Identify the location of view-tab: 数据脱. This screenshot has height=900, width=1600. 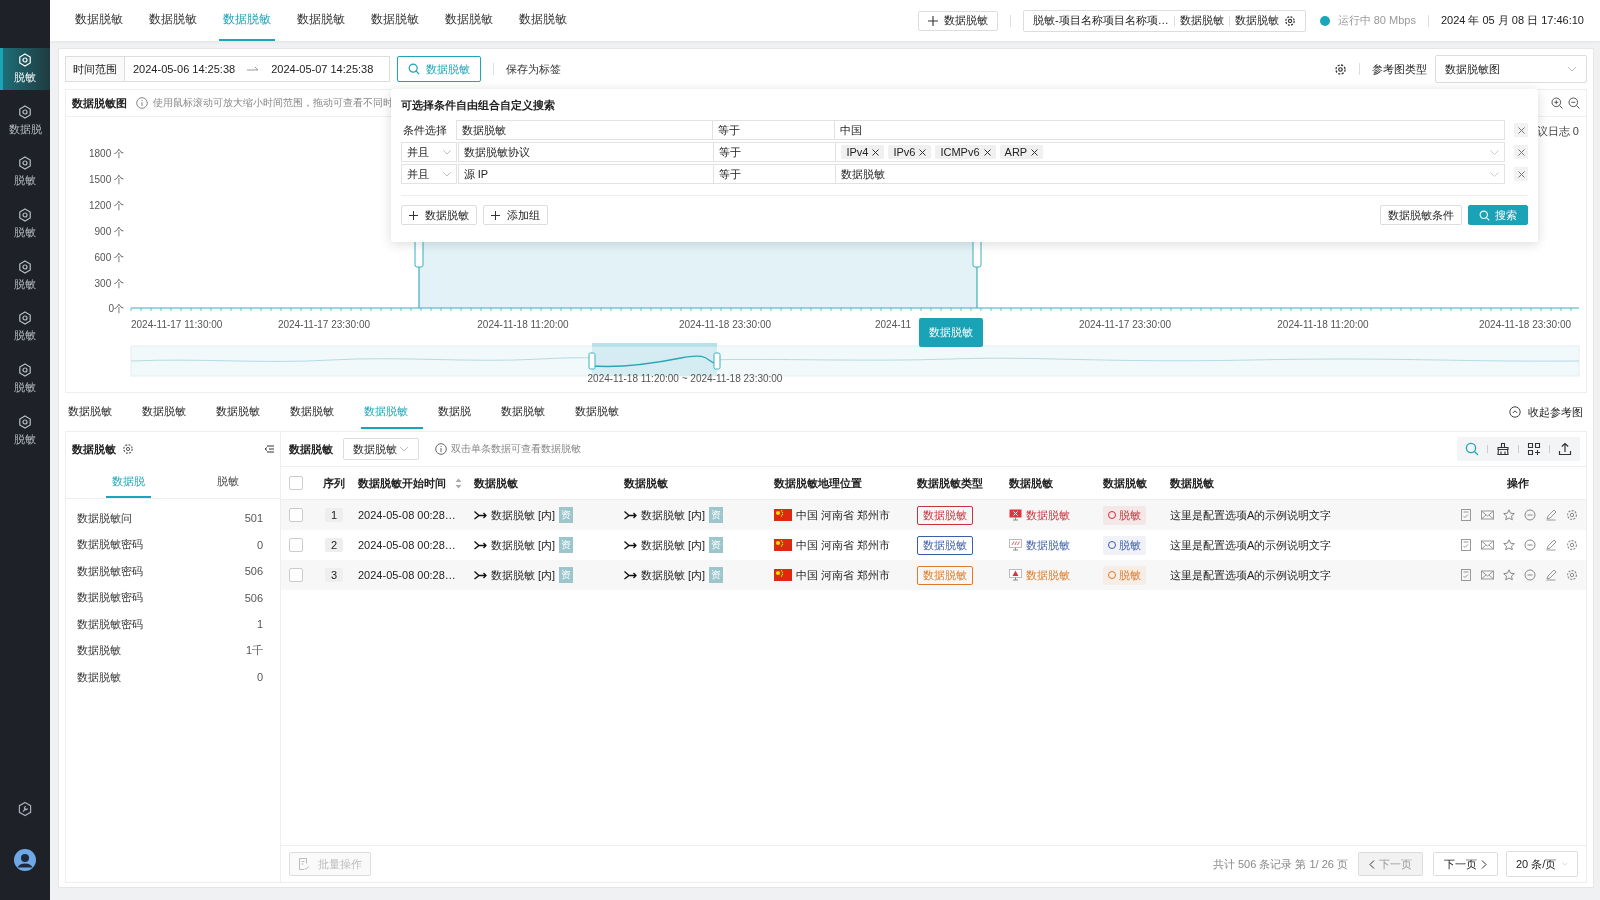
(460, 412).